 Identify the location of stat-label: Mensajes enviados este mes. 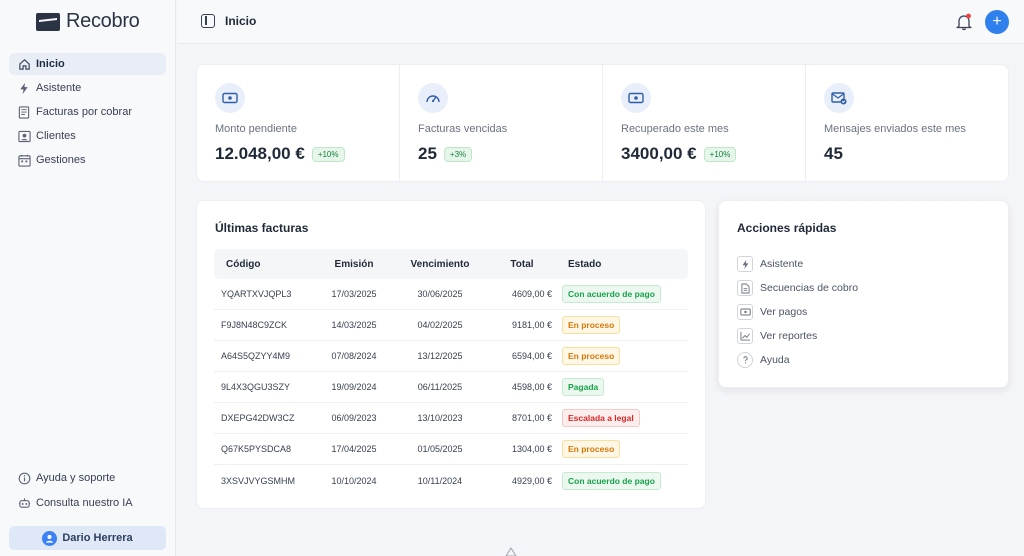
(895, 129).